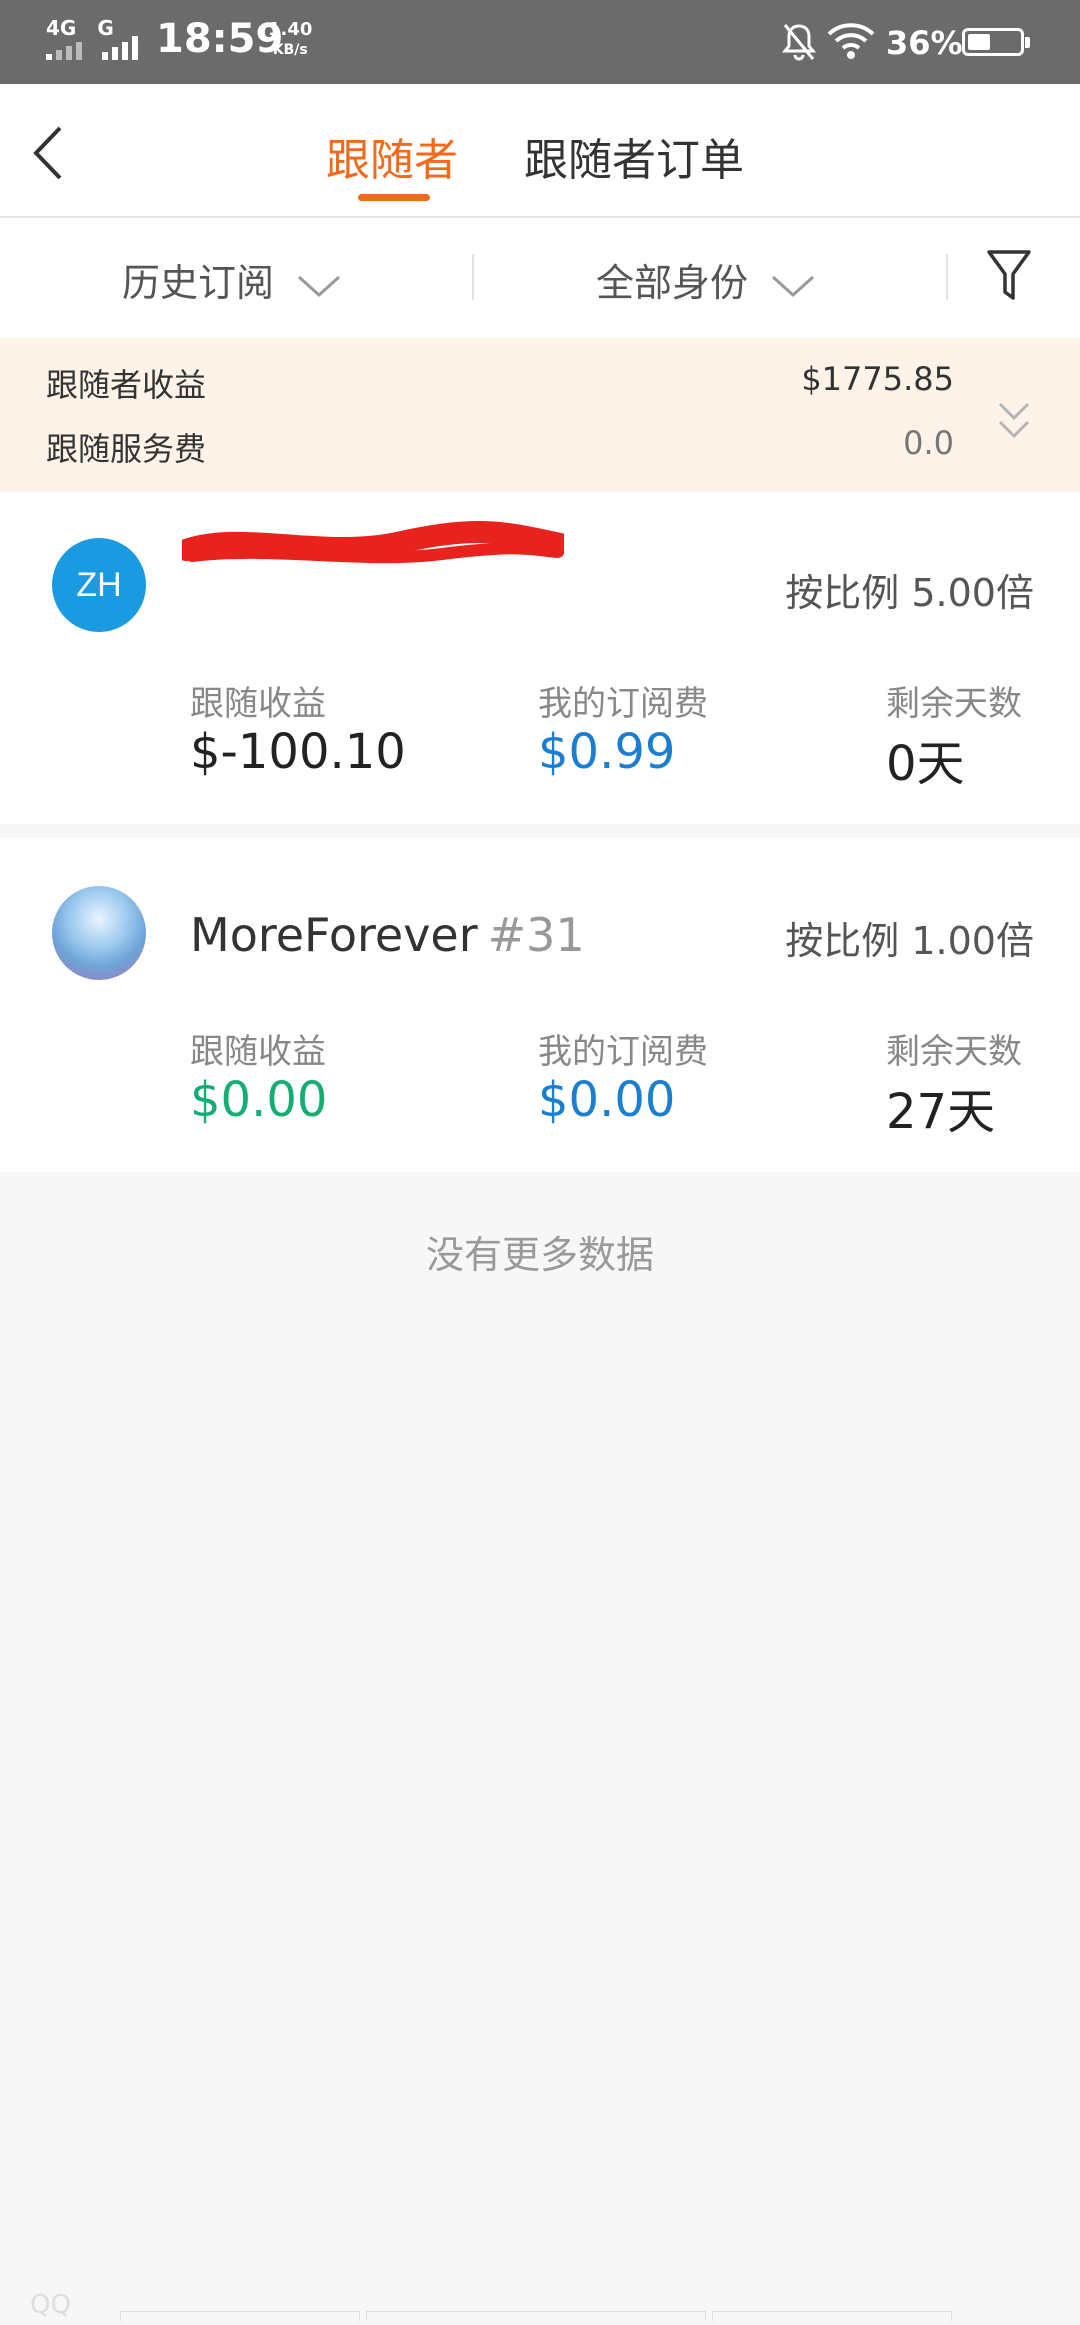  I want to click on history-subscription-filter: 历史订阅, so click(232, 279).